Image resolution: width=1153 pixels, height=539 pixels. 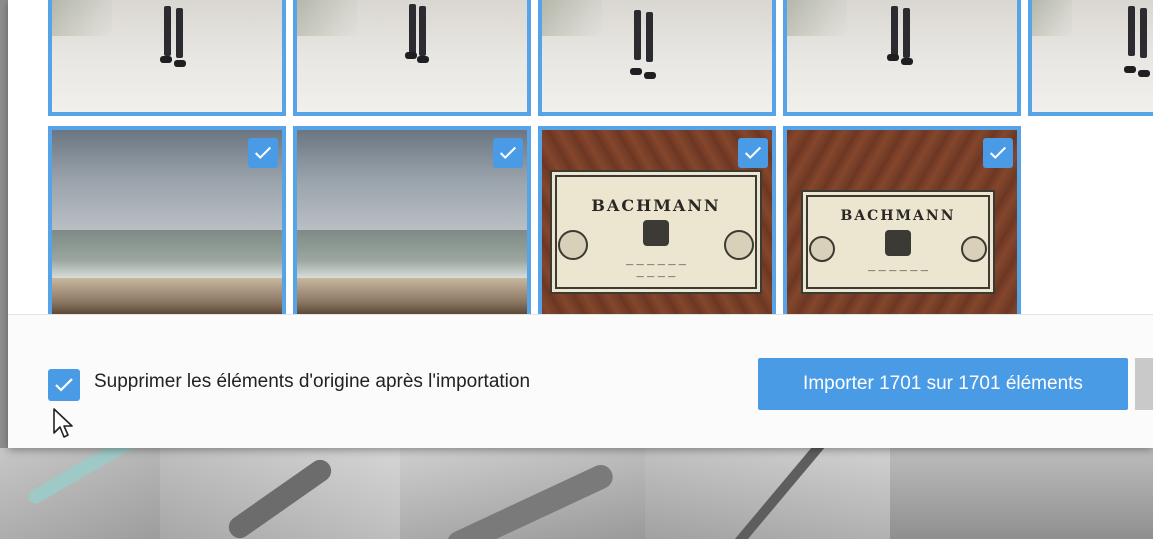 I want to click on import-button: Importer 1701 sur 1701 éléments, so click(x=943, y=384).